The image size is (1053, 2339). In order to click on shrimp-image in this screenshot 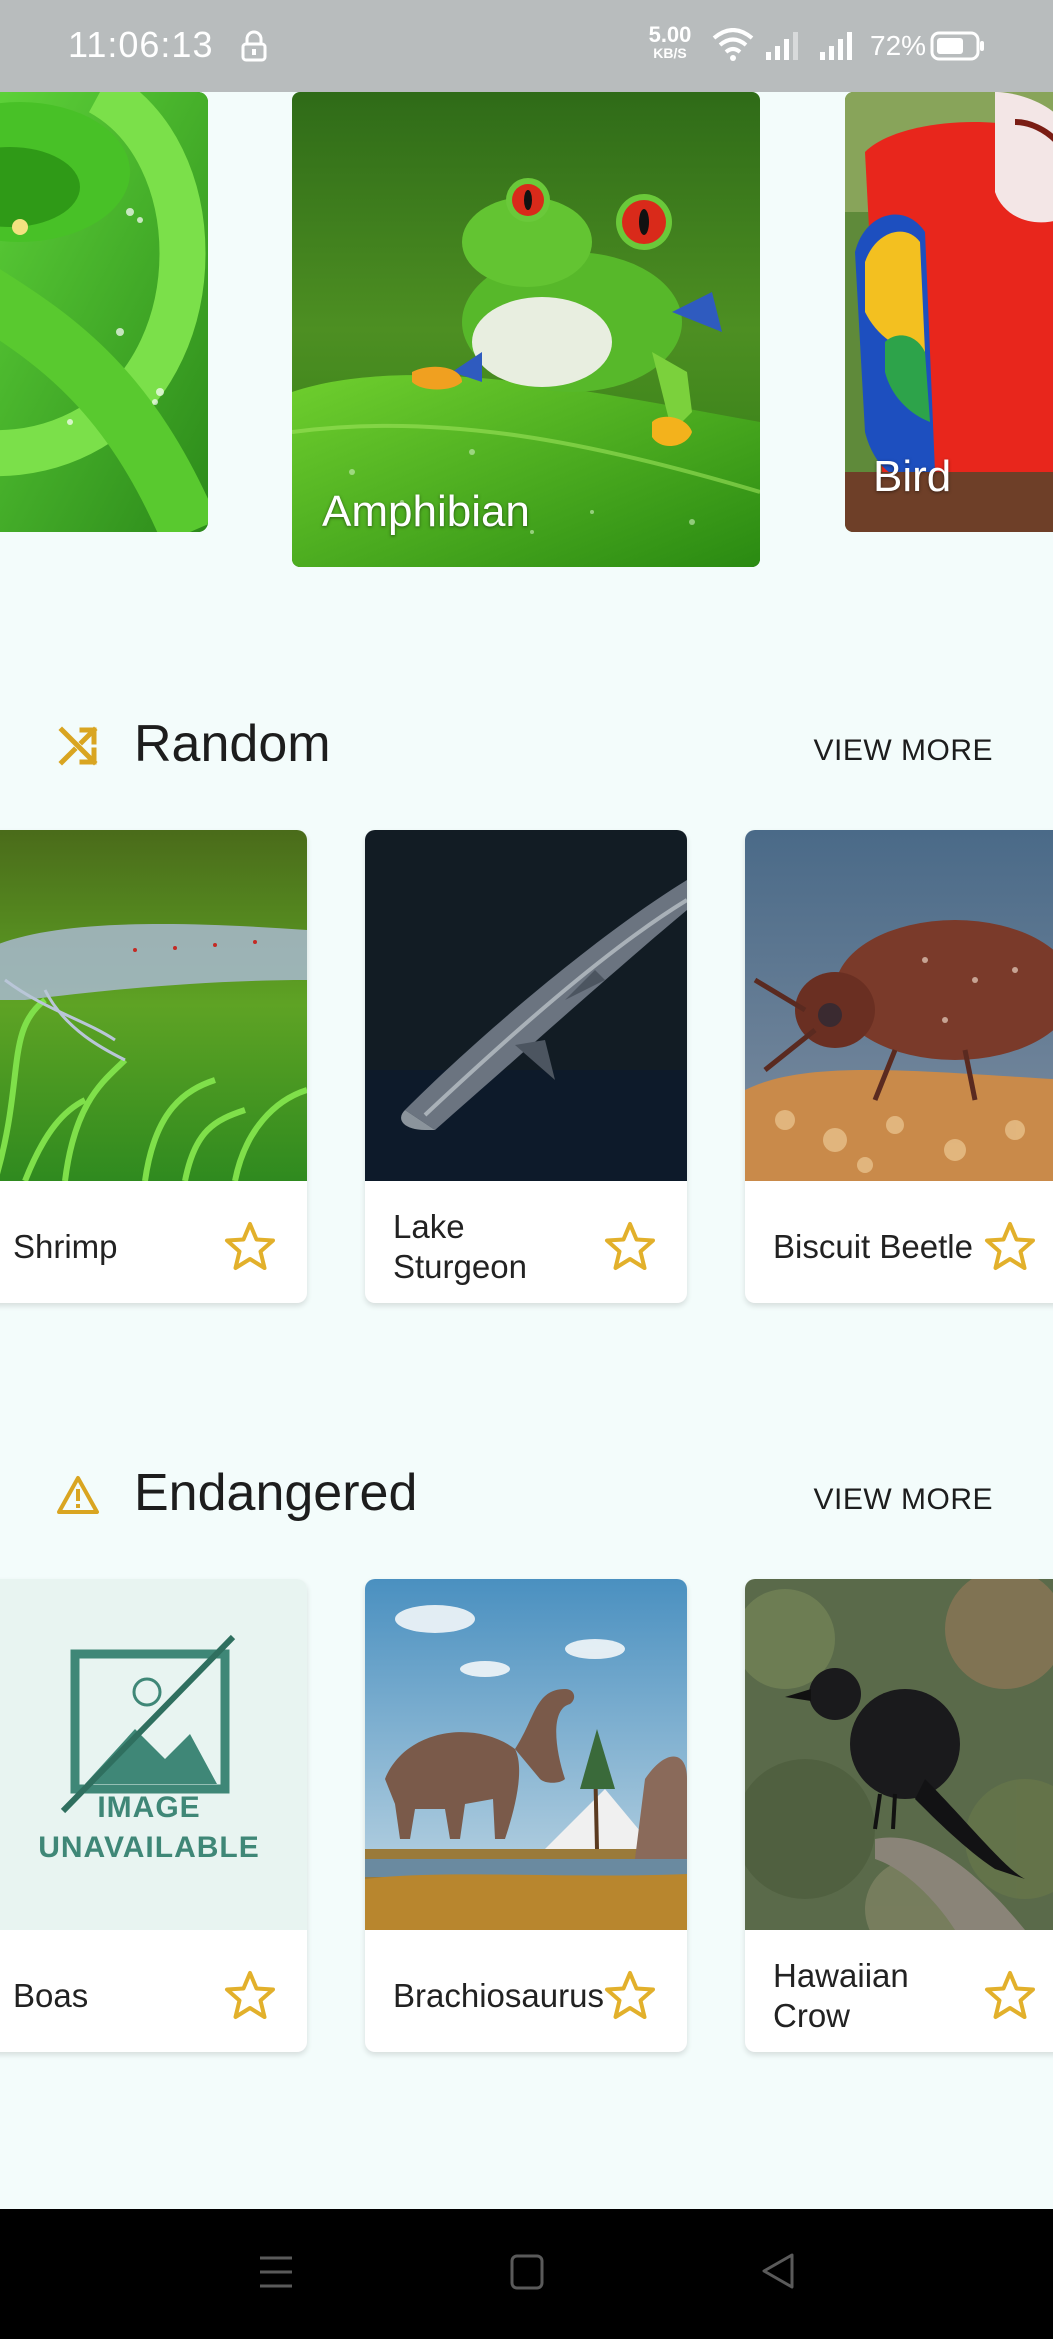, I will do `click(153, 1005)`.